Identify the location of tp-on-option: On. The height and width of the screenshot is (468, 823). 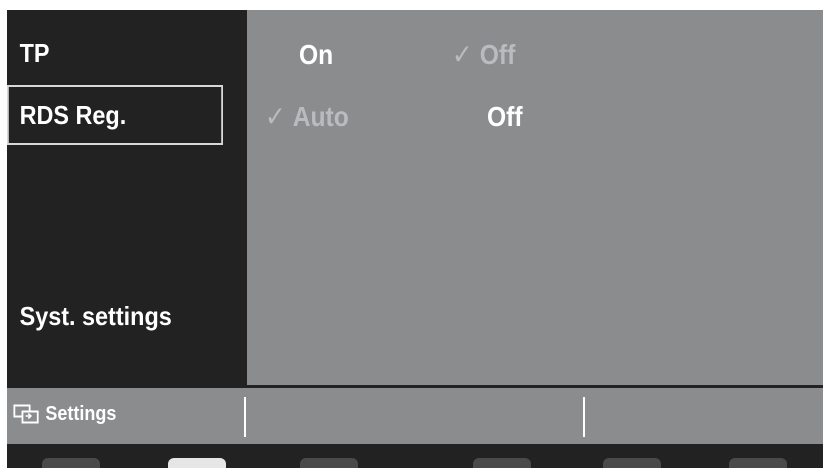
(316, 55).